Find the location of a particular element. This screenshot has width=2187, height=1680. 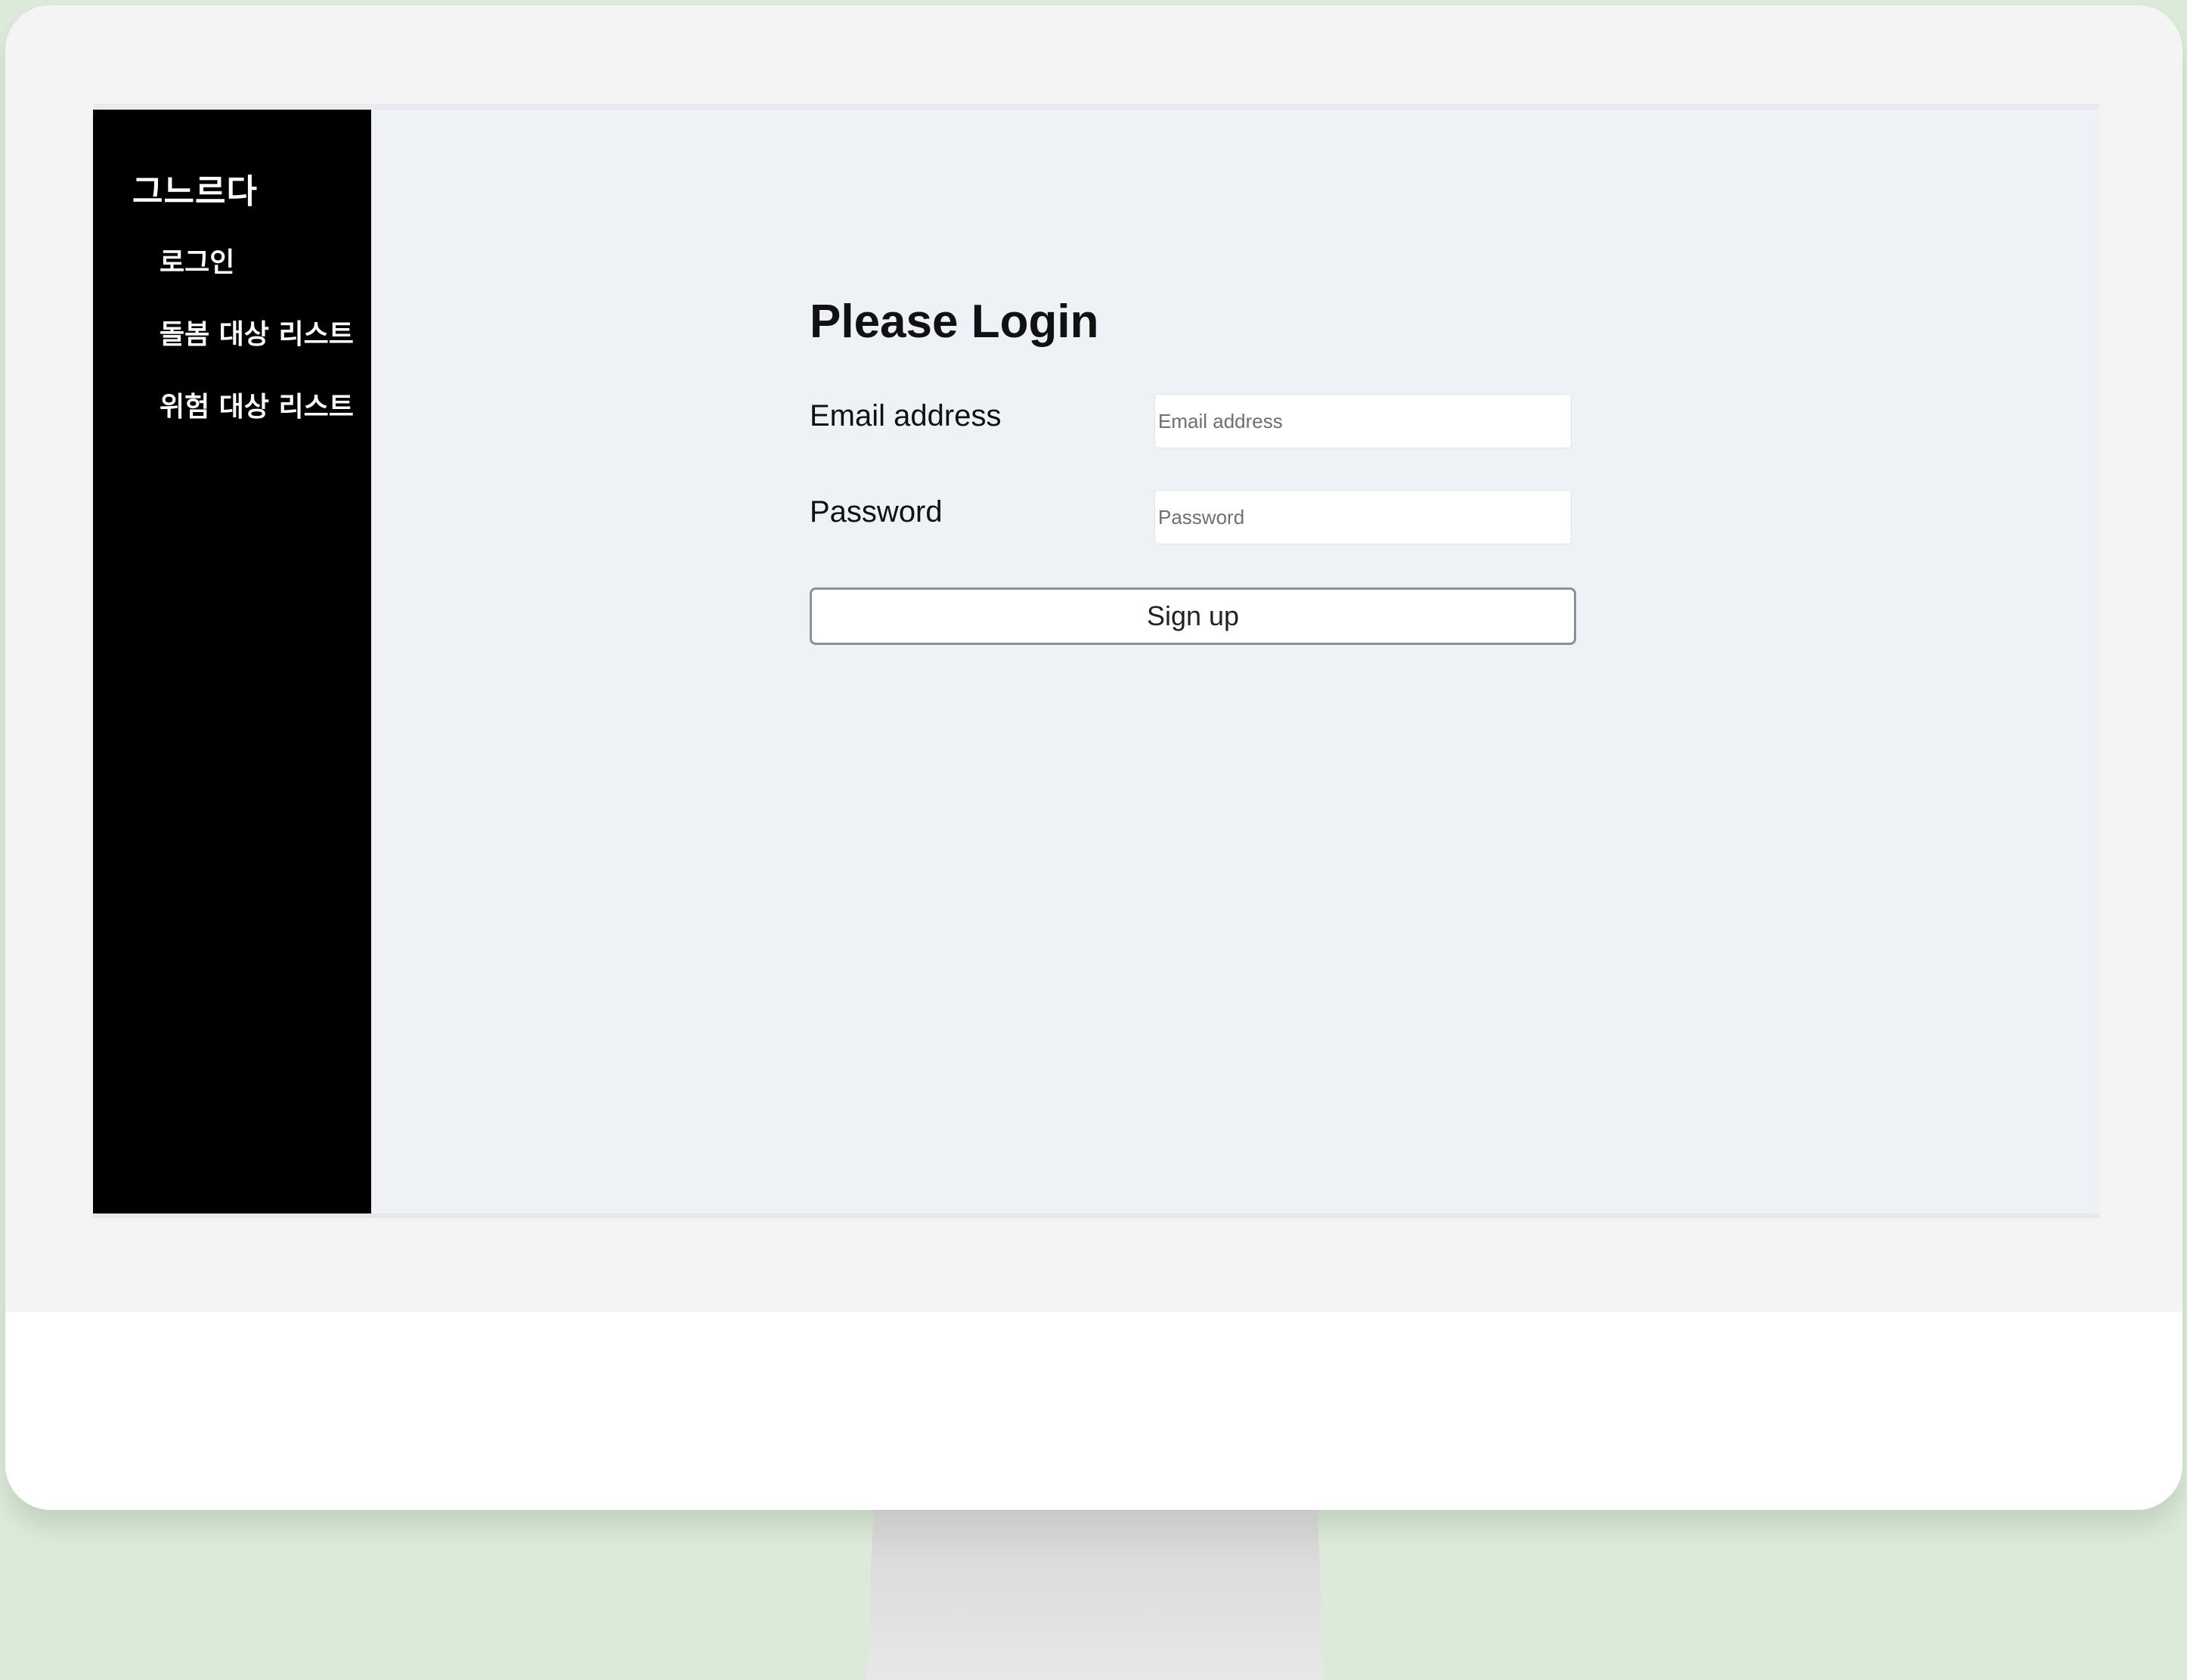

sidebar-item-login: 로그인 is located at coordinates (197, 260).